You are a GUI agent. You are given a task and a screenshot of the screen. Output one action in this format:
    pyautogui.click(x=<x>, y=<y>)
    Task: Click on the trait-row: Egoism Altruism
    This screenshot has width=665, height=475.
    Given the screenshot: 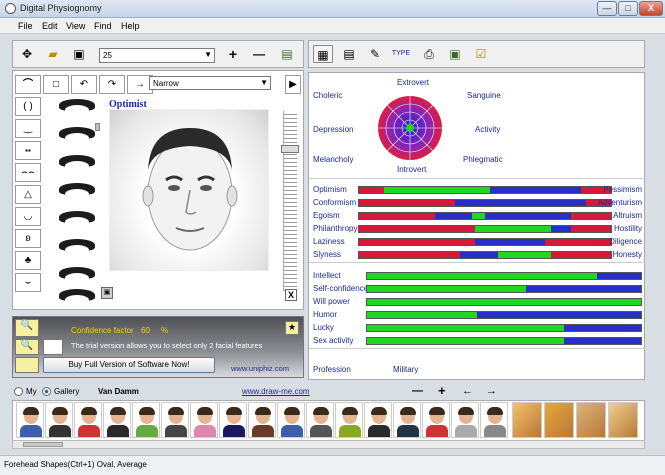 What is the action you would take?
    pyautogui.click(x=477, y=215)
    